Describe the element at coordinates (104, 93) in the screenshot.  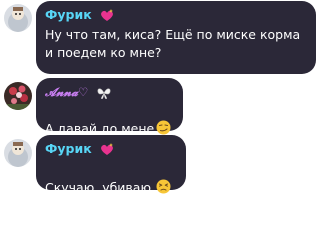
I see `butterfly-icon` at that location.